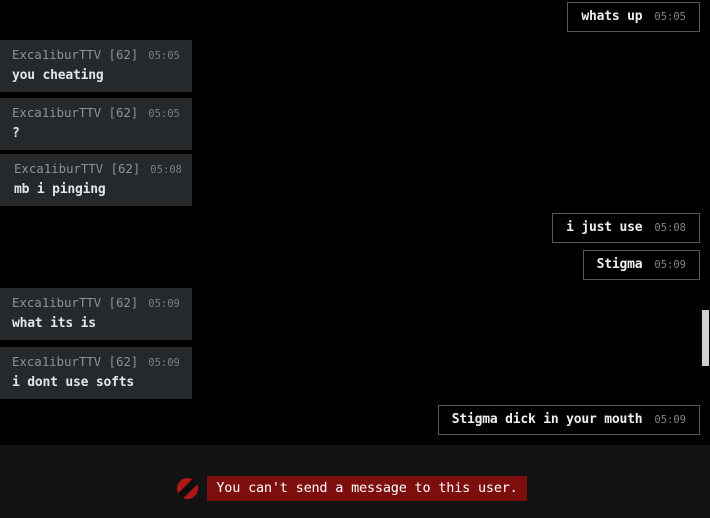  Describe the element at coordinates (367, 488) in the screenshot. I see `error-message: You can't send a message to this user.` at that location.